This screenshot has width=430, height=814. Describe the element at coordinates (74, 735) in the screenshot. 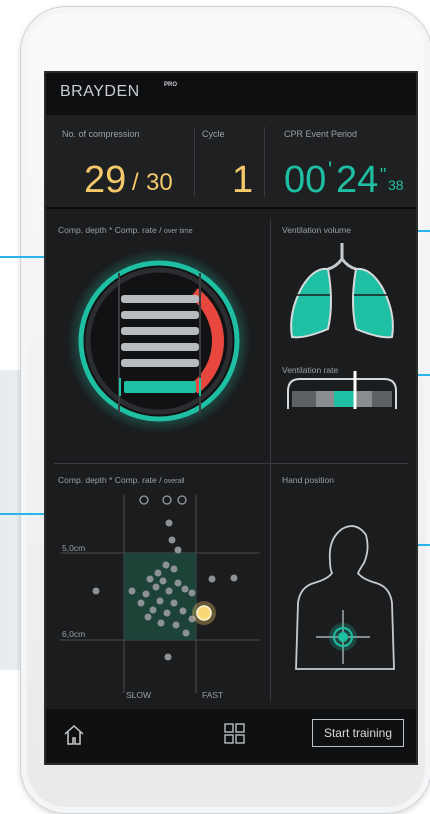

I see `home-icon` at that location.